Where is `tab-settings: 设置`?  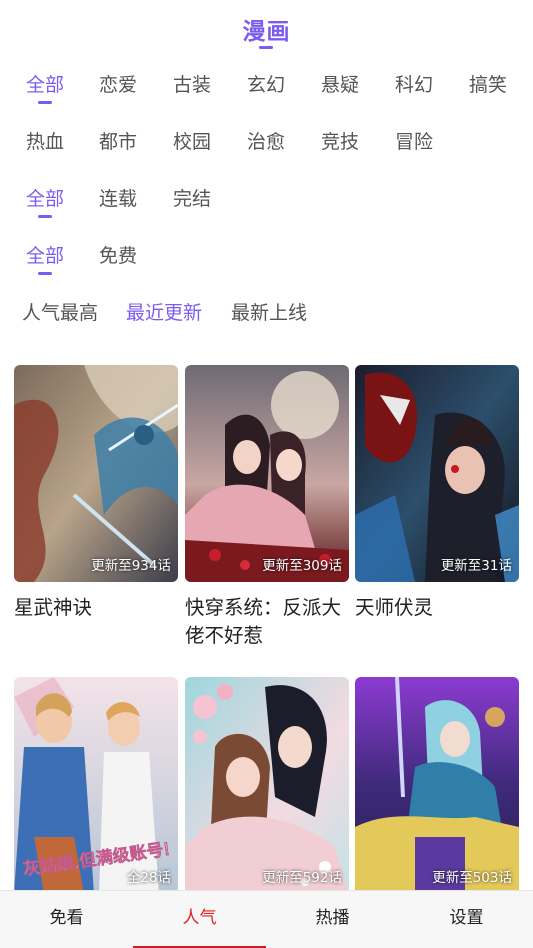
tab-settings: 设置 is located at coordinates (466, 919).